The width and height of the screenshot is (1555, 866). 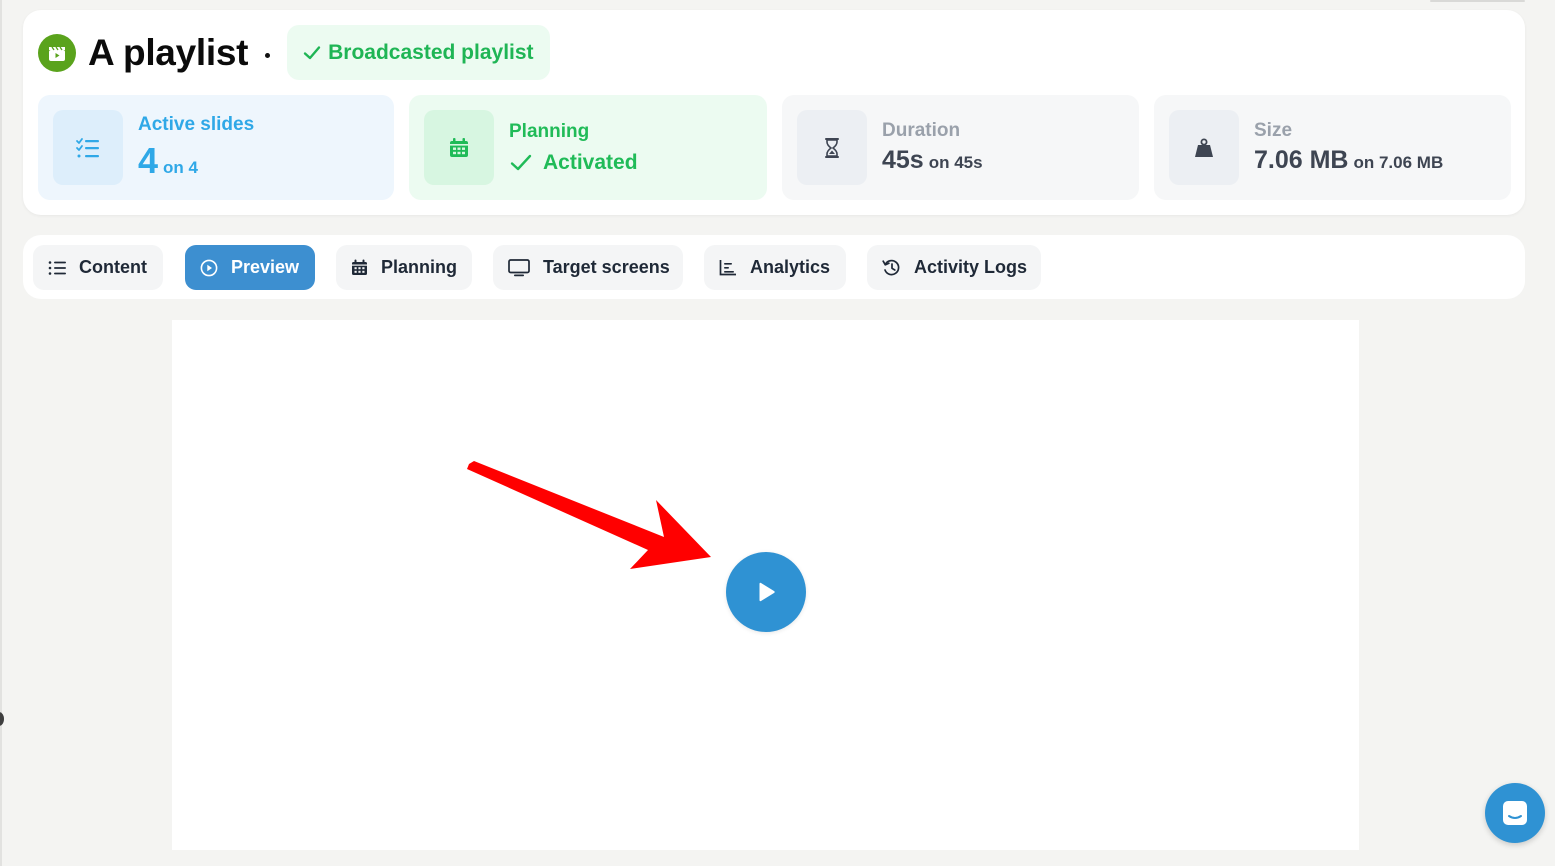 What do you see at coordinates (113, 267) in the screenshot?
I see `tab-label: Content` at bounding box center [113, 267].